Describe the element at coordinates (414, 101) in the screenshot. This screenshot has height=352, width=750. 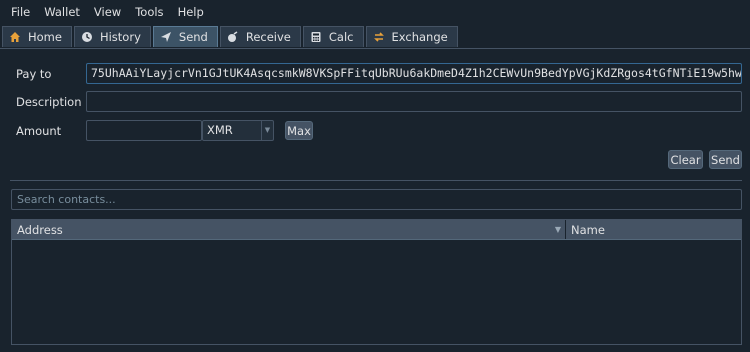
I see `description-input` at that location.